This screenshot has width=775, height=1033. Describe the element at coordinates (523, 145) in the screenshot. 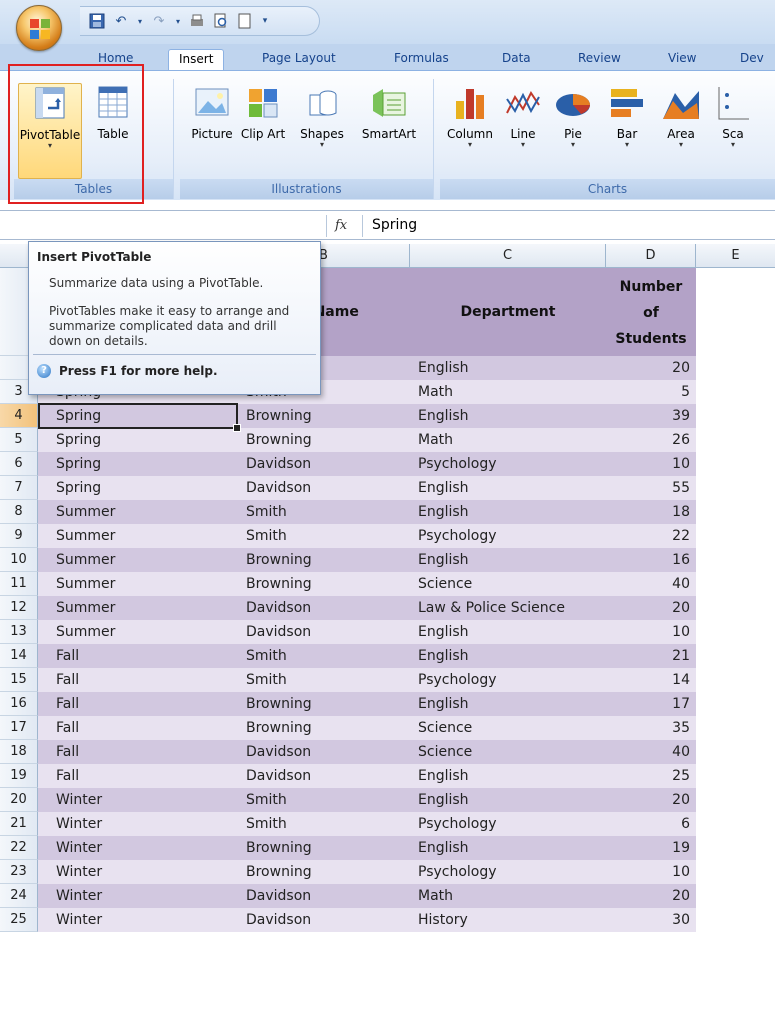

I see `line-dropdown-icon: ▾` at that location.